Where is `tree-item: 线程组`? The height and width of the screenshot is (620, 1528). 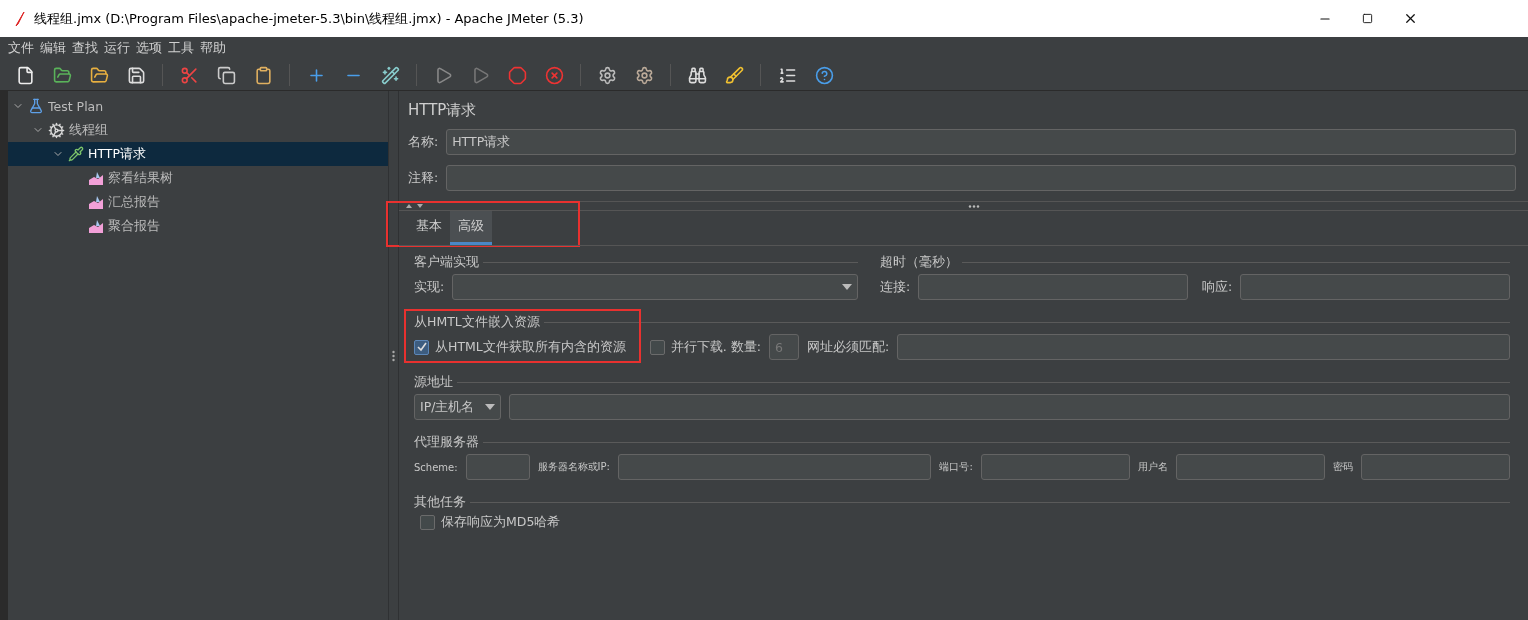 tree-item: 线程组 is located at coordinates (198, 130).